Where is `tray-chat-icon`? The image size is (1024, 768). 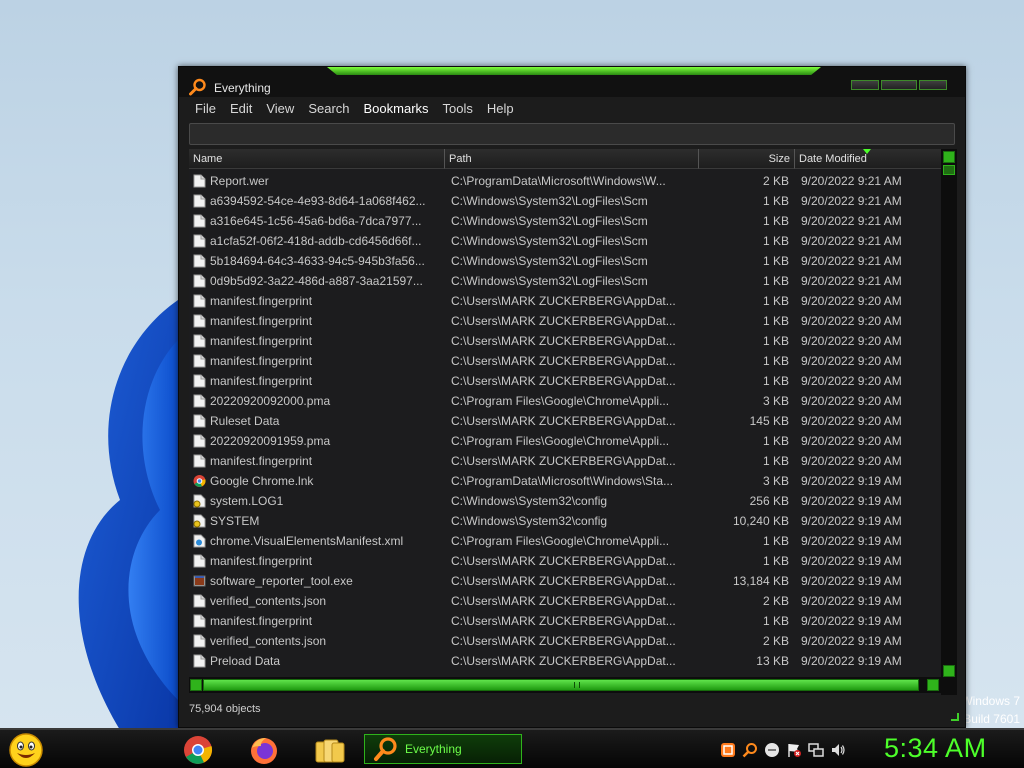 tray-chat-icon is located at coordinates (772, 750).